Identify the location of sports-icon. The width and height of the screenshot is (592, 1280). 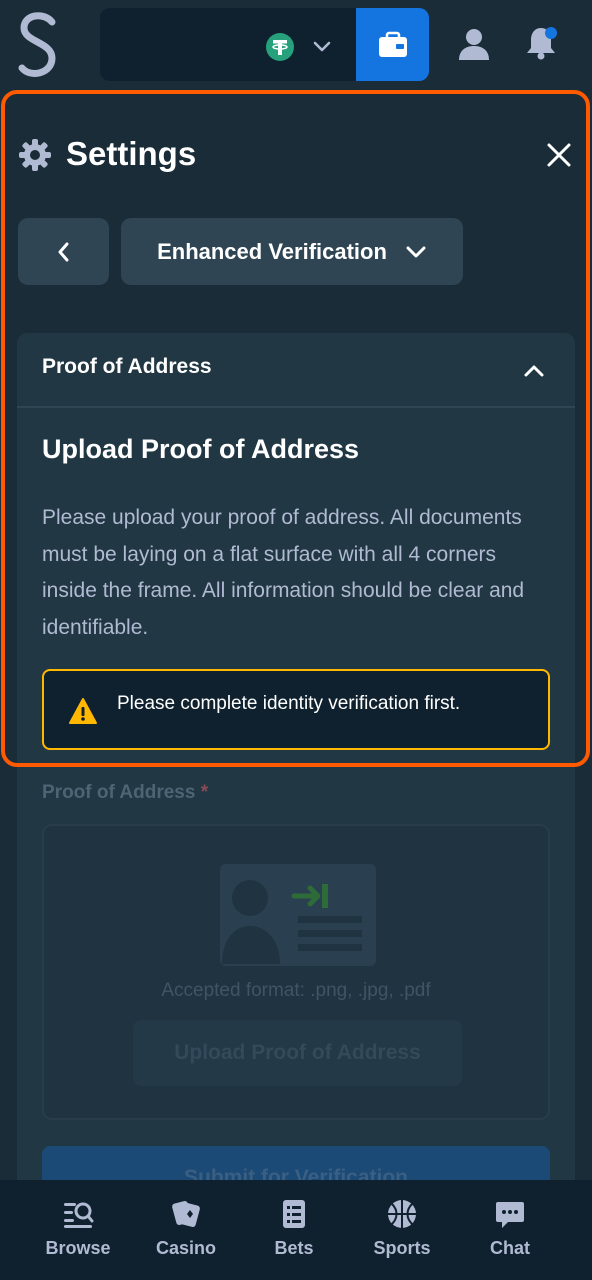
(402, 1214).